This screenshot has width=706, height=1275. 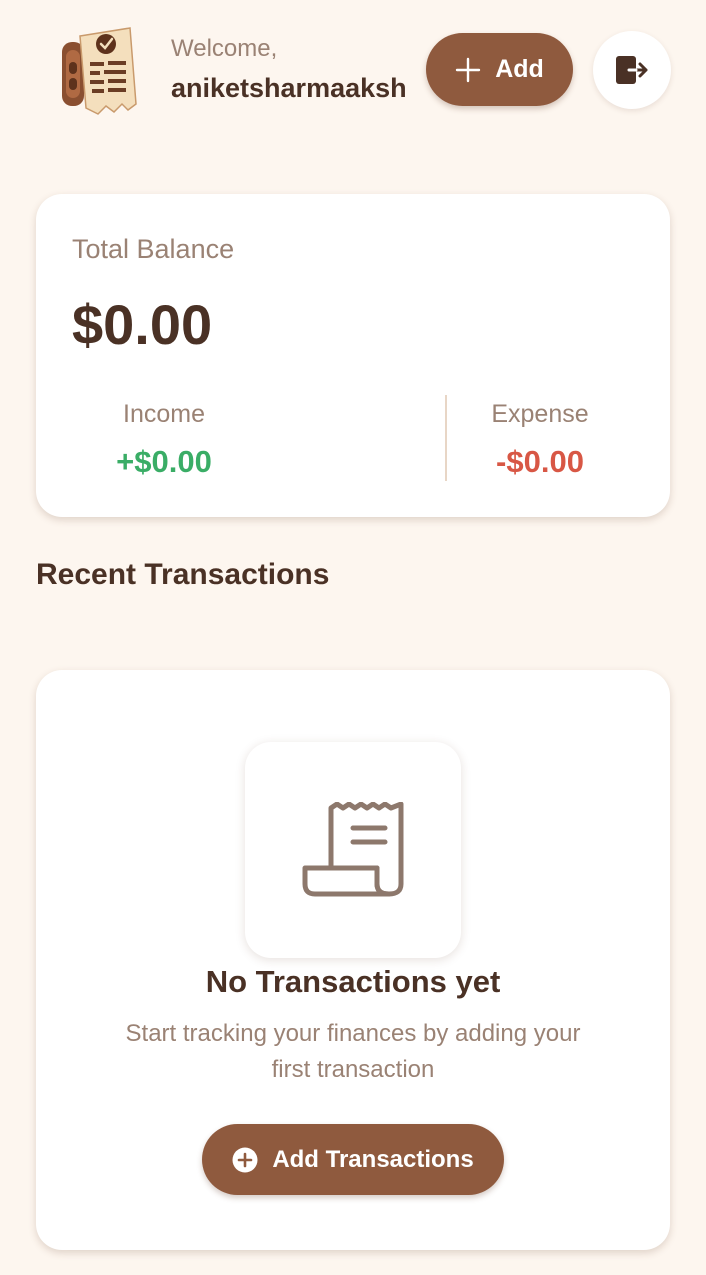 I want to click on logout-icon, so click(x=632, y=70).